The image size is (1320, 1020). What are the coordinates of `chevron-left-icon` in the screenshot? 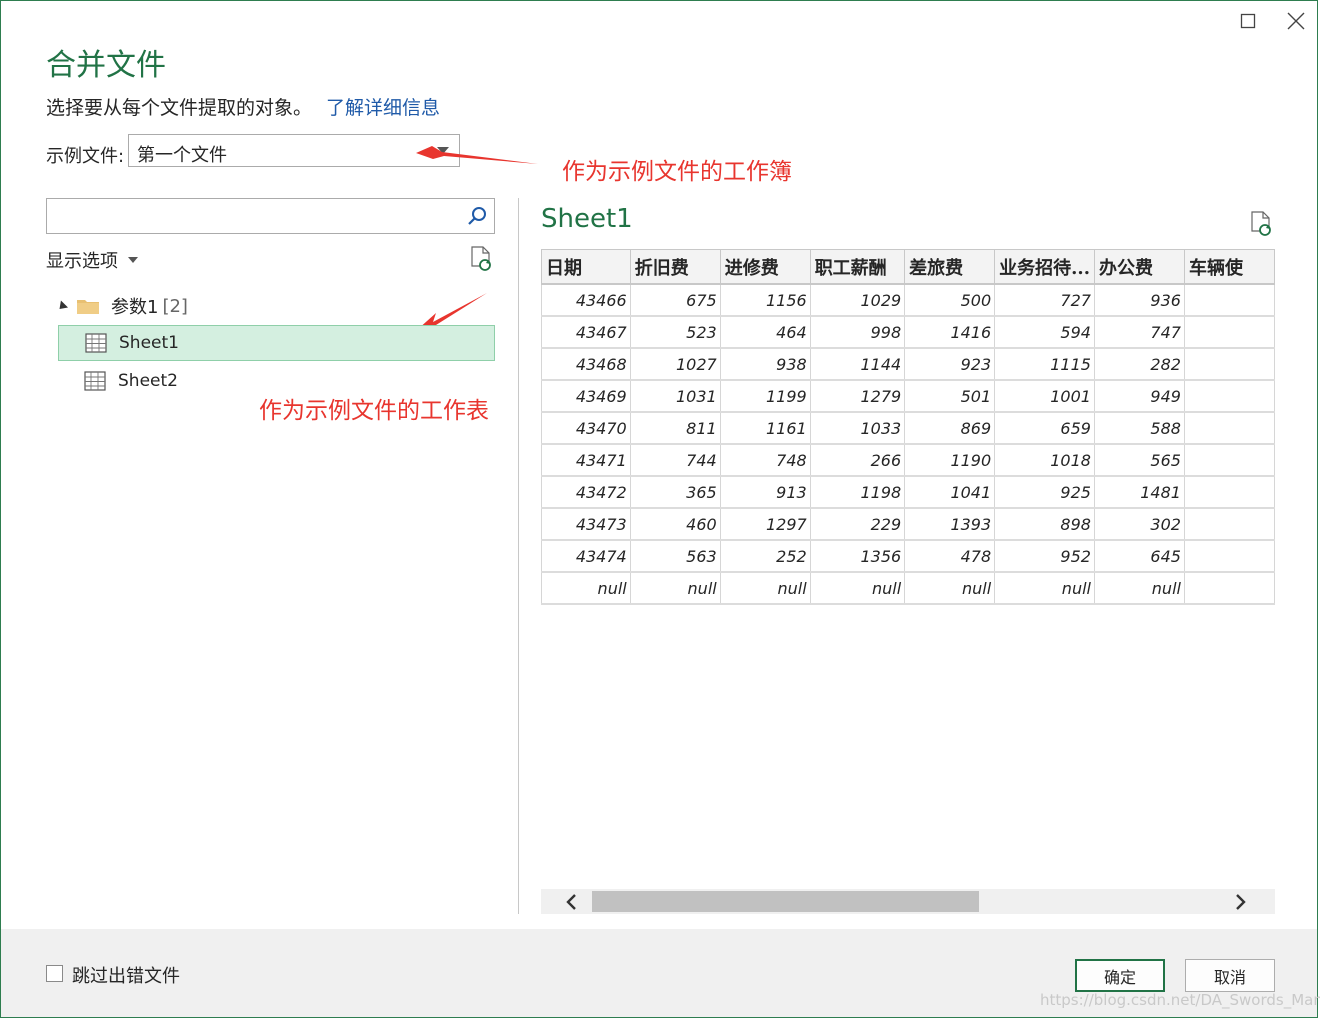 It's located at (571, 901).